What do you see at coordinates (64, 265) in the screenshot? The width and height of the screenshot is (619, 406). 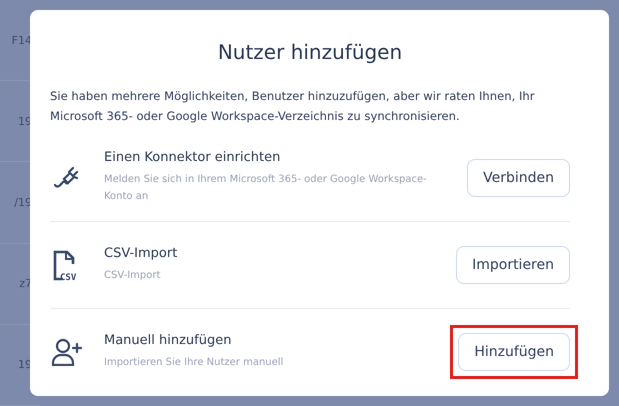 I see `file-icon` at bounding box center [64, 265].